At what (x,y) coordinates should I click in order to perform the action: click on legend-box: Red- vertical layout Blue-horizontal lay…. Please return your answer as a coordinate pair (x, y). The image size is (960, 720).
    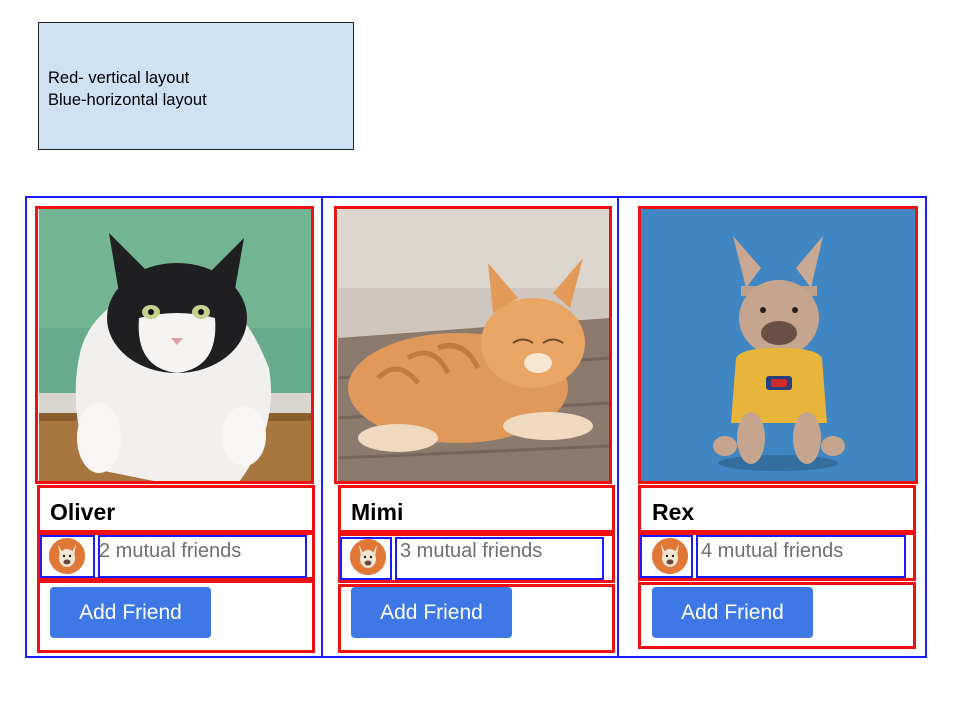
    Looking at the image, I should click on (196, 86).